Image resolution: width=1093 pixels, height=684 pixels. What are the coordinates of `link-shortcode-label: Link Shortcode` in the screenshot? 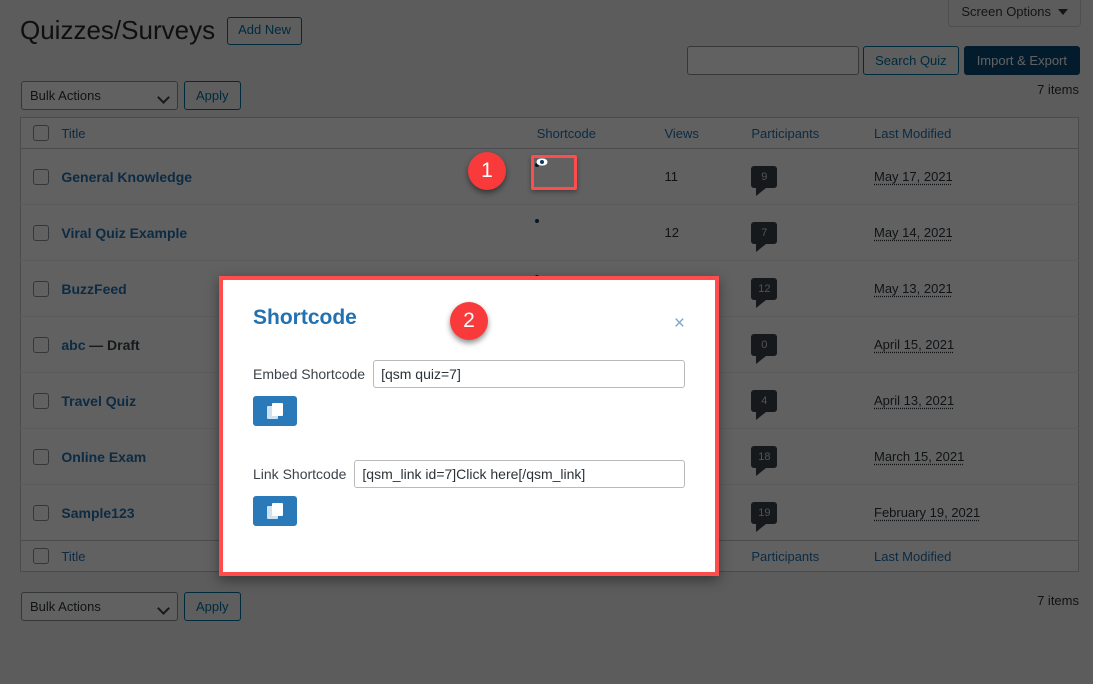 It's located at (300, 474).